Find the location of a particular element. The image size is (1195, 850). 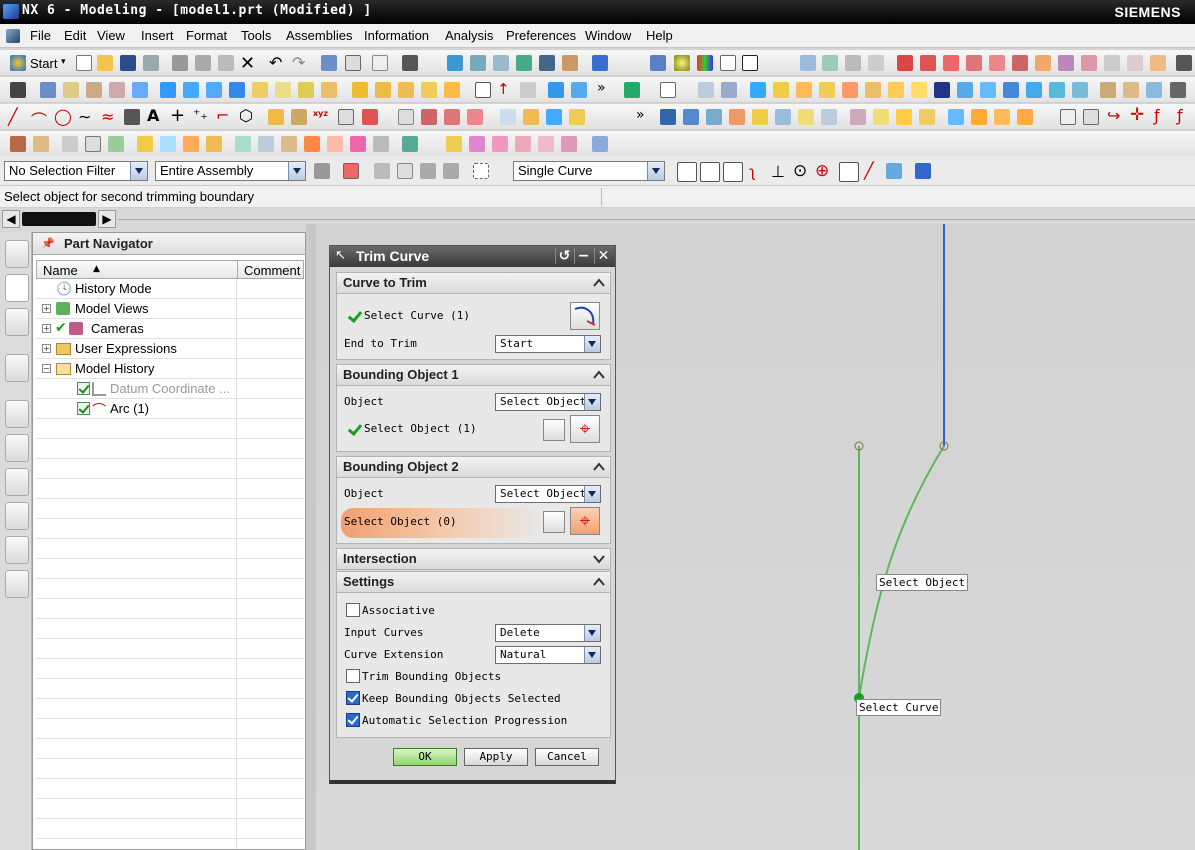

helix-icon is located at coordinates (346, 117).